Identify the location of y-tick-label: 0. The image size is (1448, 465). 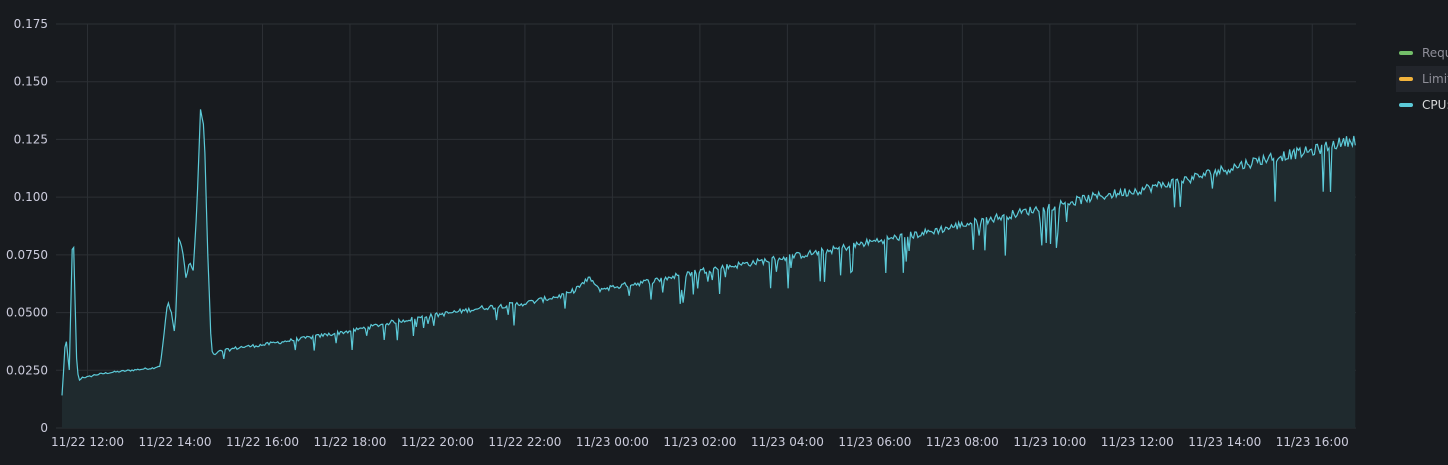
(44, 428).